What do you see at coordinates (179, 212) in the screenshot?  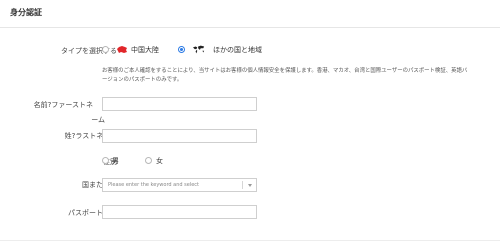 I see `passport-number-input` at bounding box center [179, 212].